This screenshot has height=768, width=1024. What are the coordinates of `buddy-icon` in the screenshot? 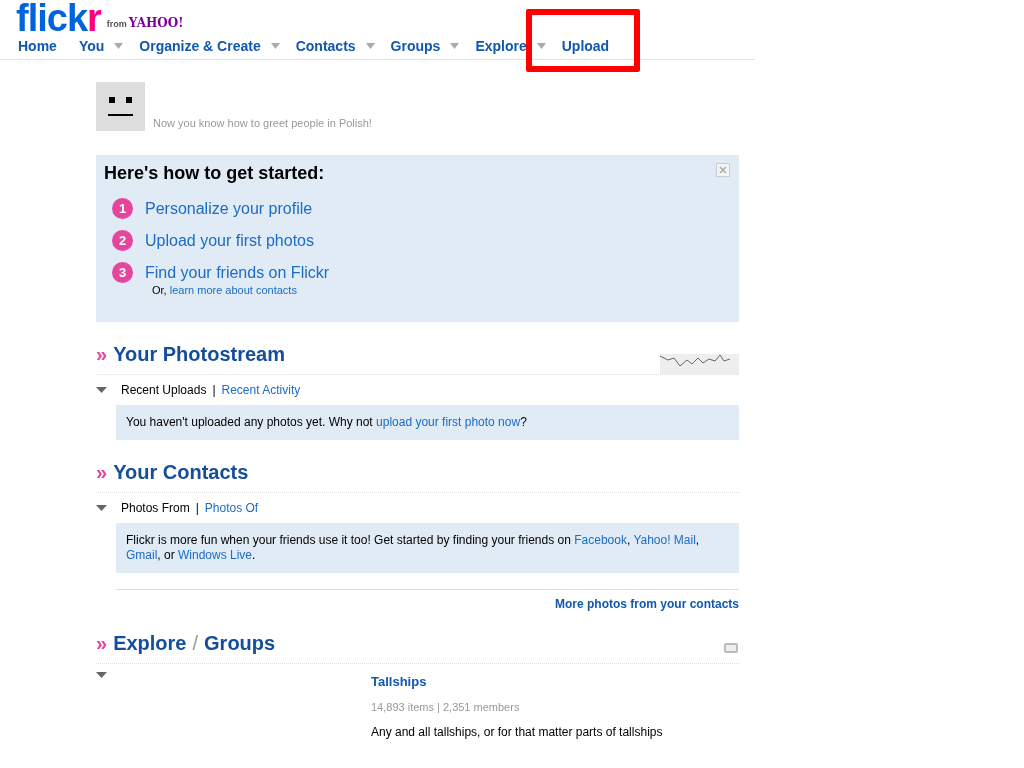 It's located at (120, 106).